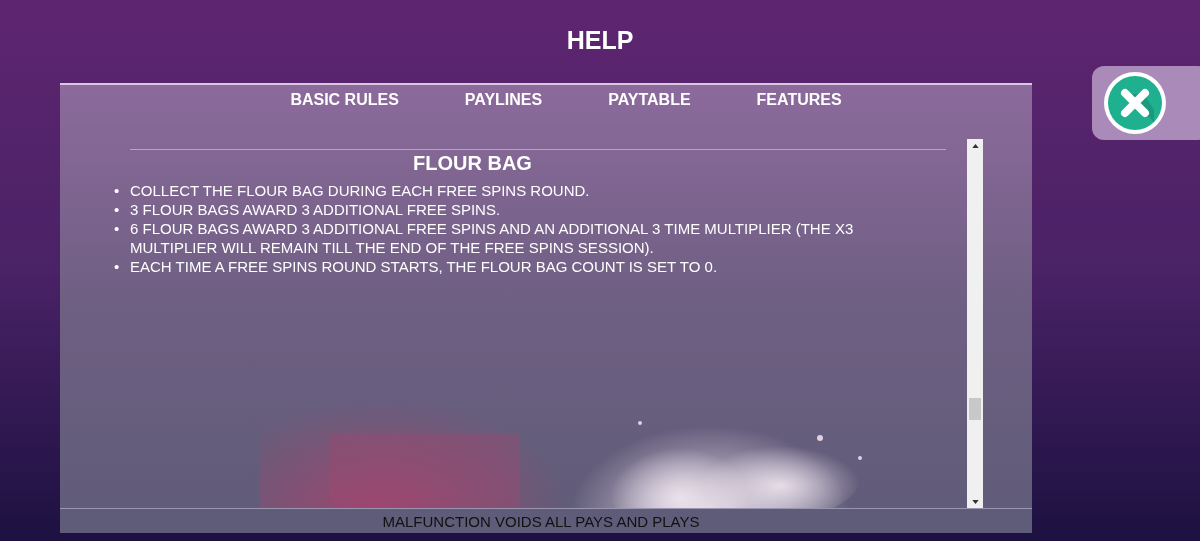  I want to click on rule-item: EACH TIME A FREE SPINS ROUND STARTS, THE FLOUR BAG COUNT IS SET TO 0., so click(424, 266).